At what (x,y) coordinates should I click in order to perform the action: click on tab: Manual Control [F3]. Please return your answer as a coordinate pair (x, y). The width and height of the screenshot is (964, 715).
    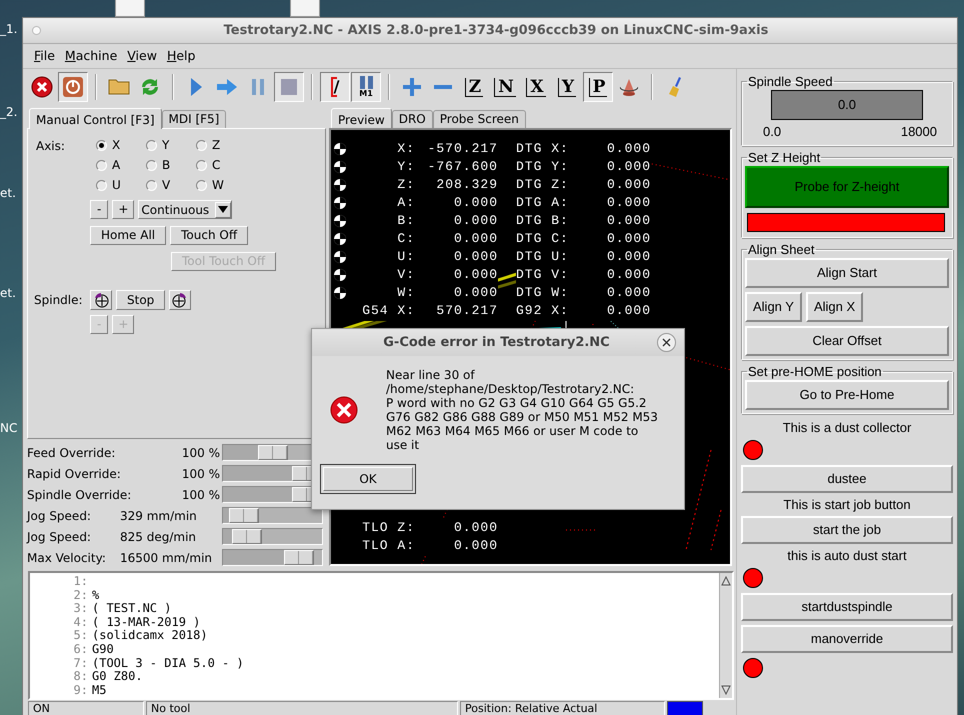
    Looking at the image, I should click on (95, 118).